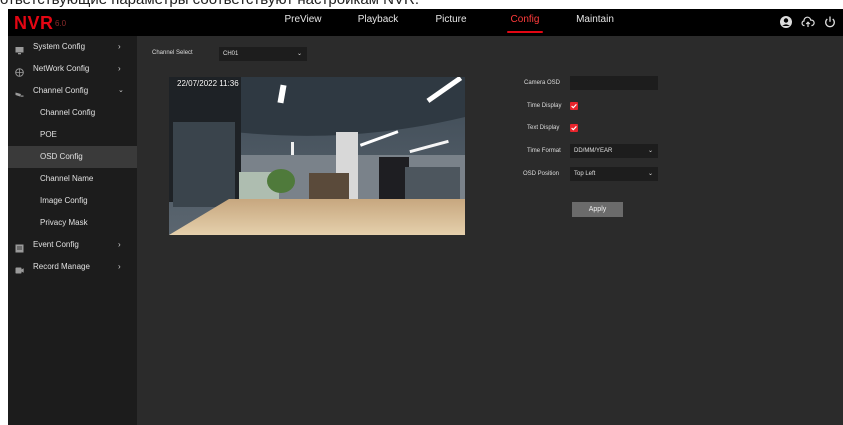  Describe the element at coordinates (34, 23) in the screenshot. I see `brand-logo: NVR` at that location.